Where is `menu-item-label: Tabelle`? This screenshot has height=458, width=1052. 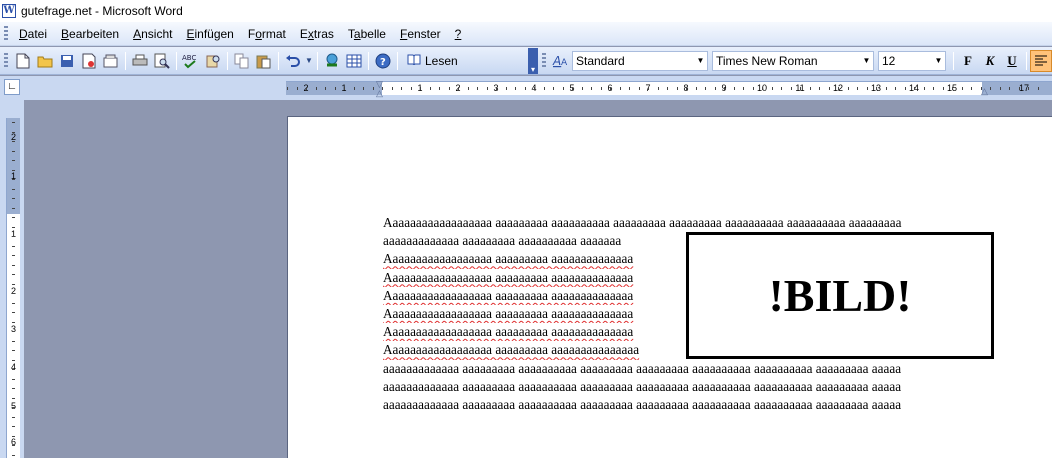
menu-item-label: Tabelle is located at coordinates (366, 33).